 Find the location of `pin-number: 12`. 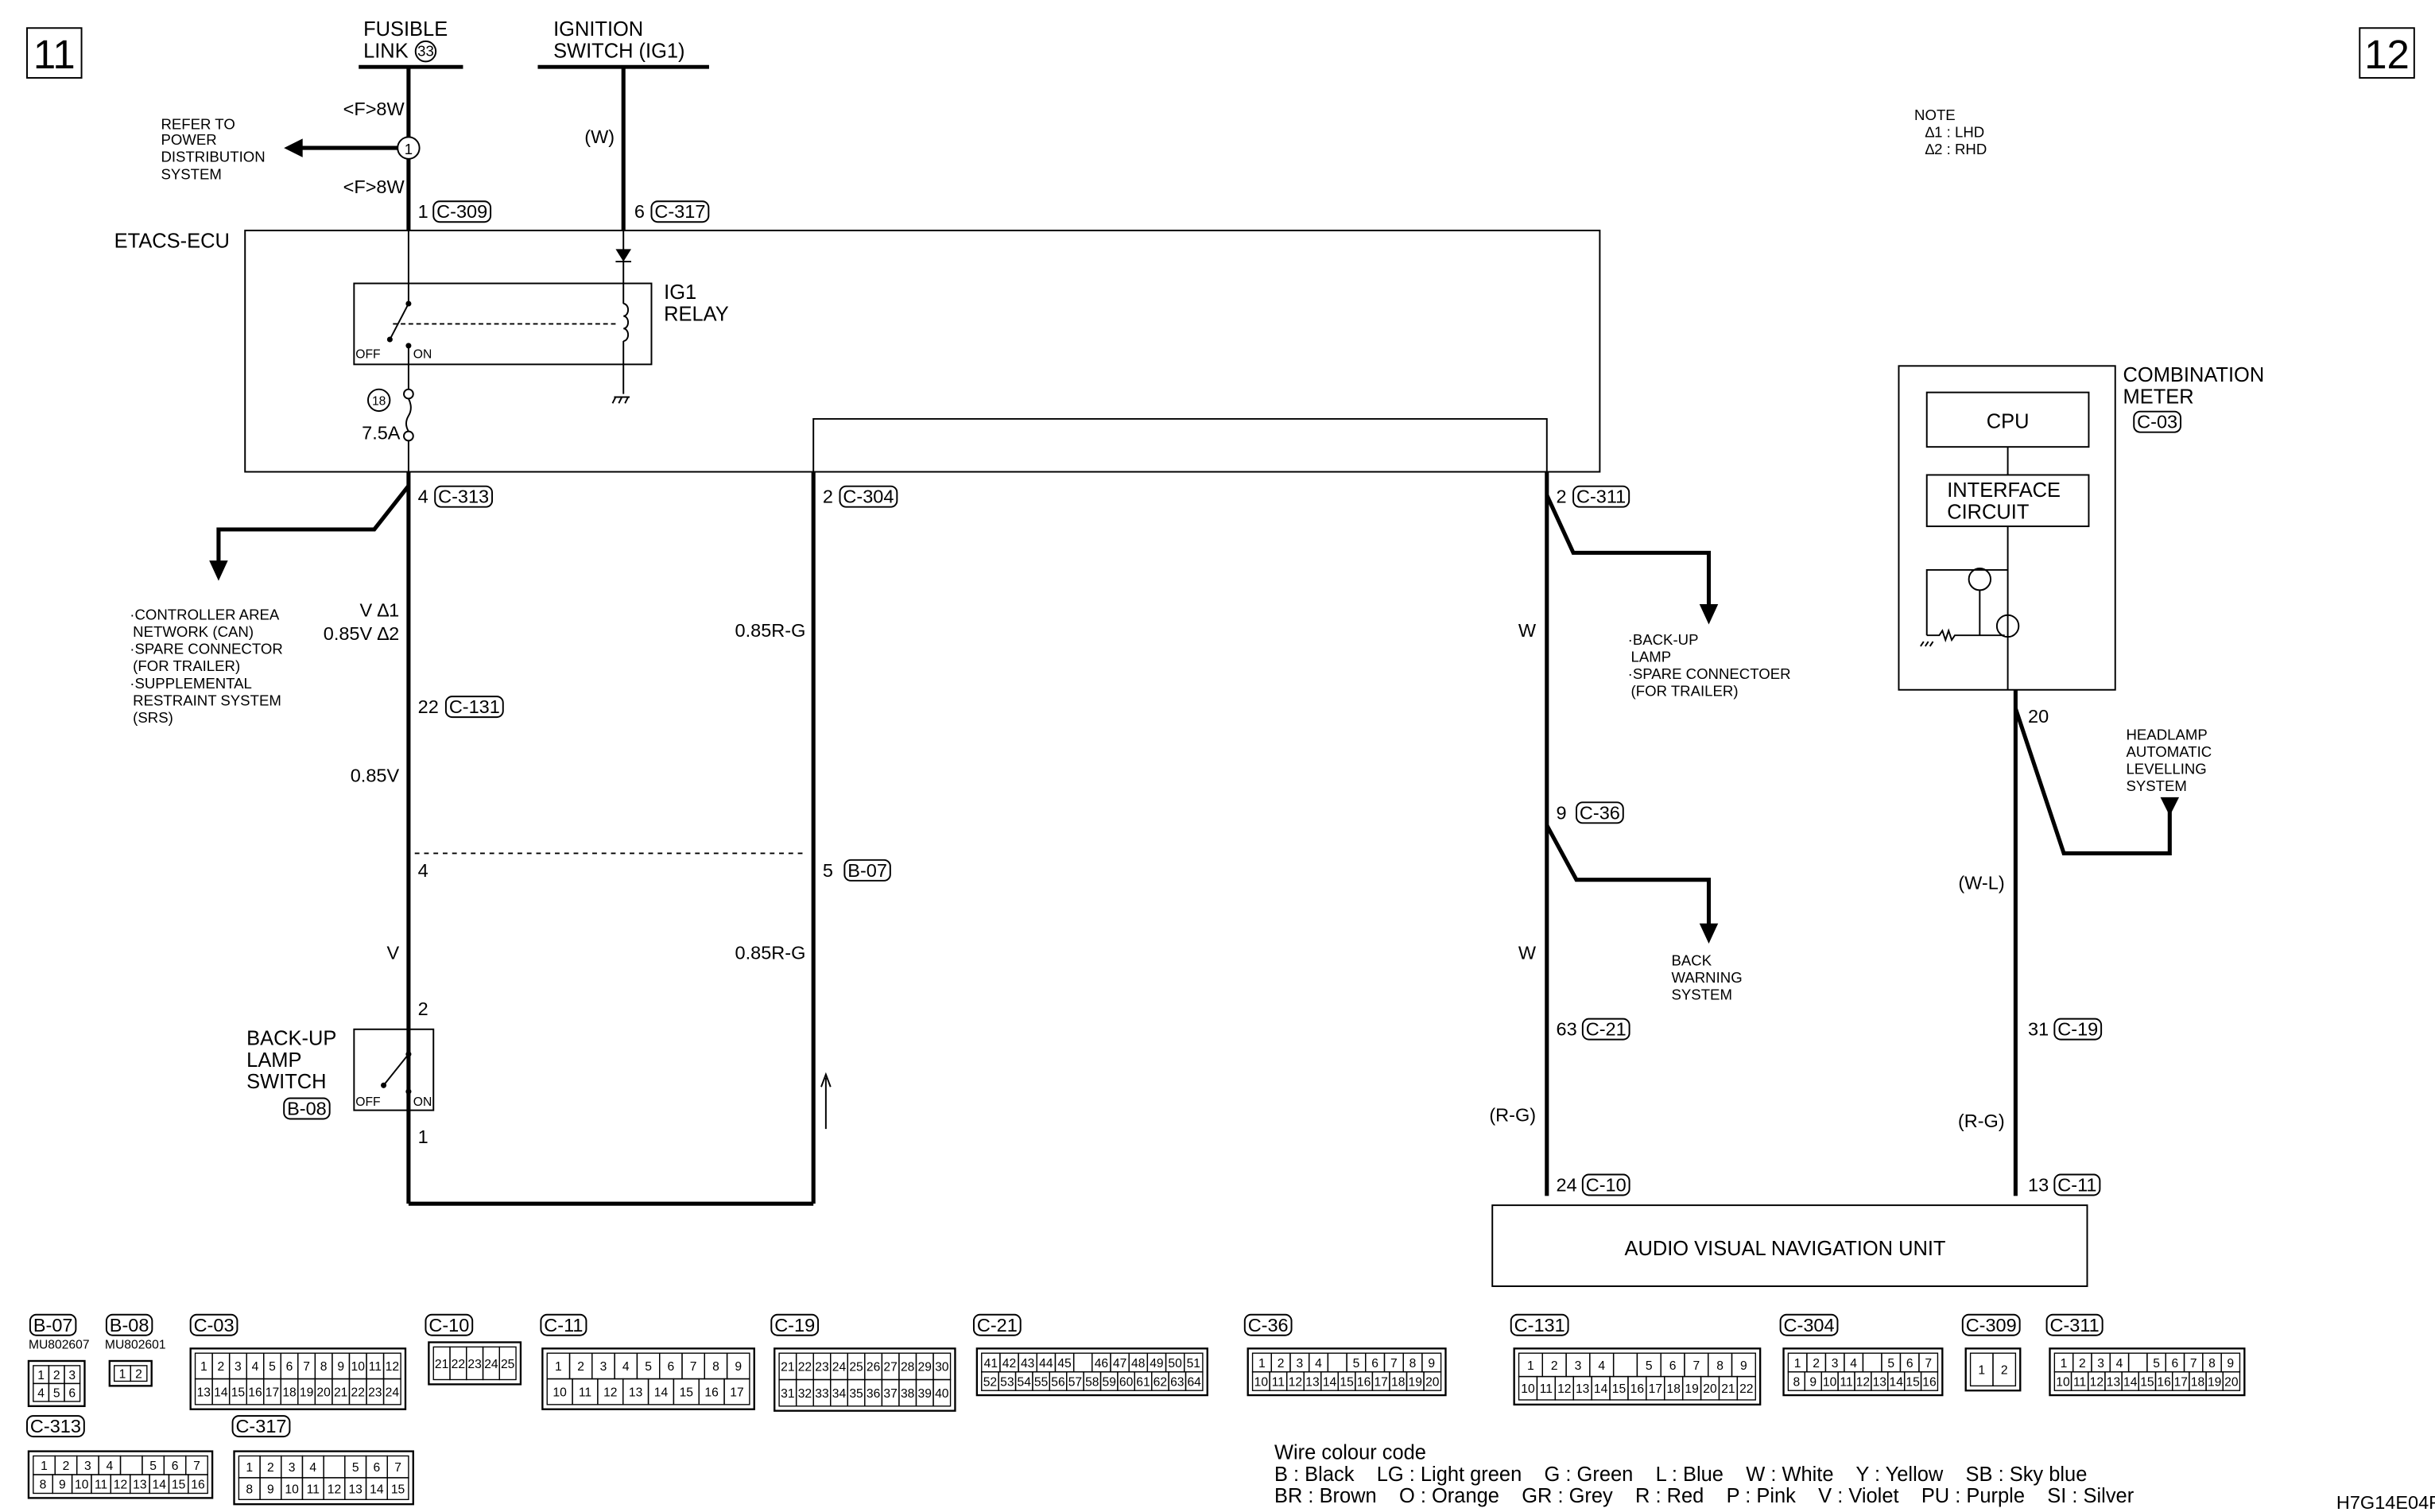

pin-number: 12 is located at coordinates (334, 1489).